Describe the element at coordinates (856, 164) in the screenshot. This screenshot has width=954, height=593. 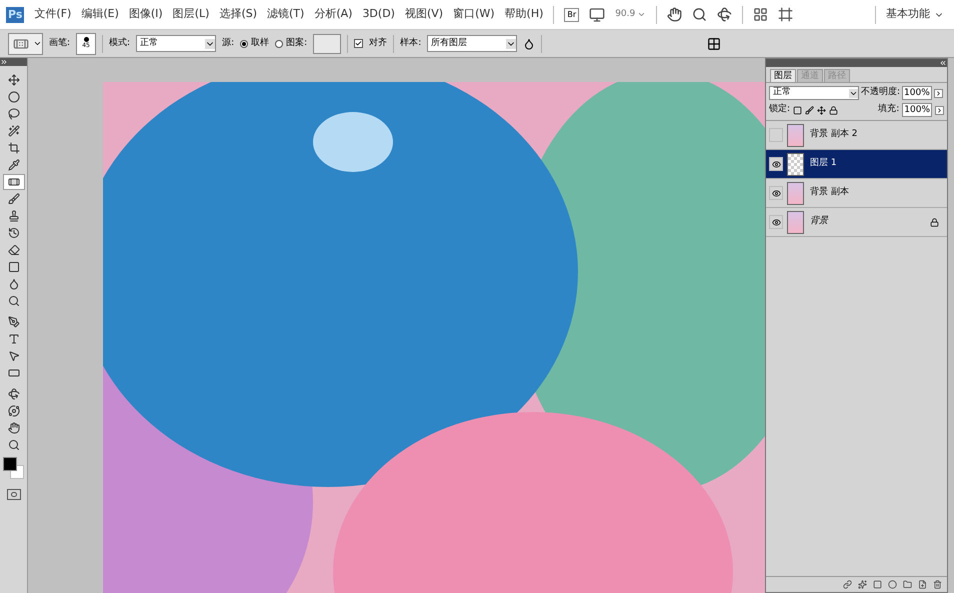
I see `layer-row: 图层 1` at that location.